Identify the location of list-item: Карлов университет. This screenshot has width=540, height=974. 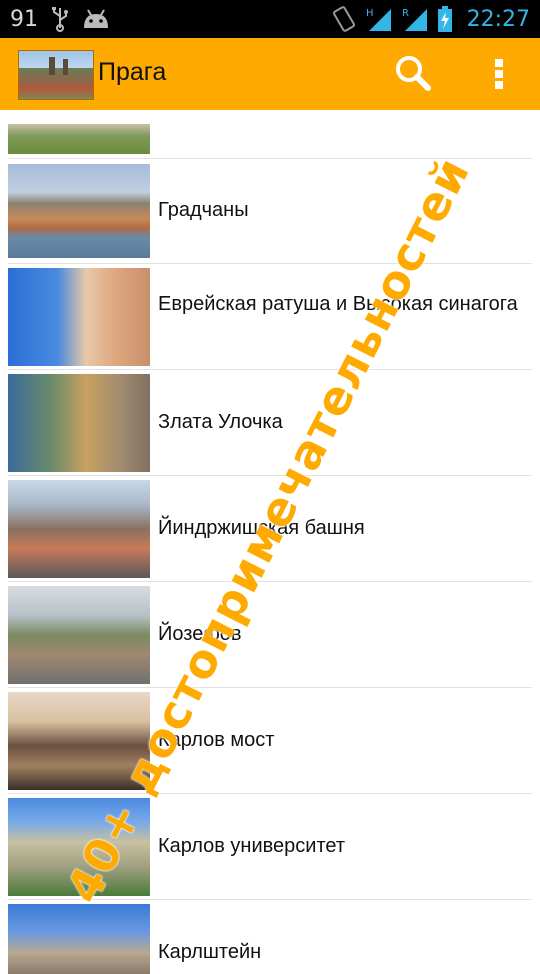
(270, 847).